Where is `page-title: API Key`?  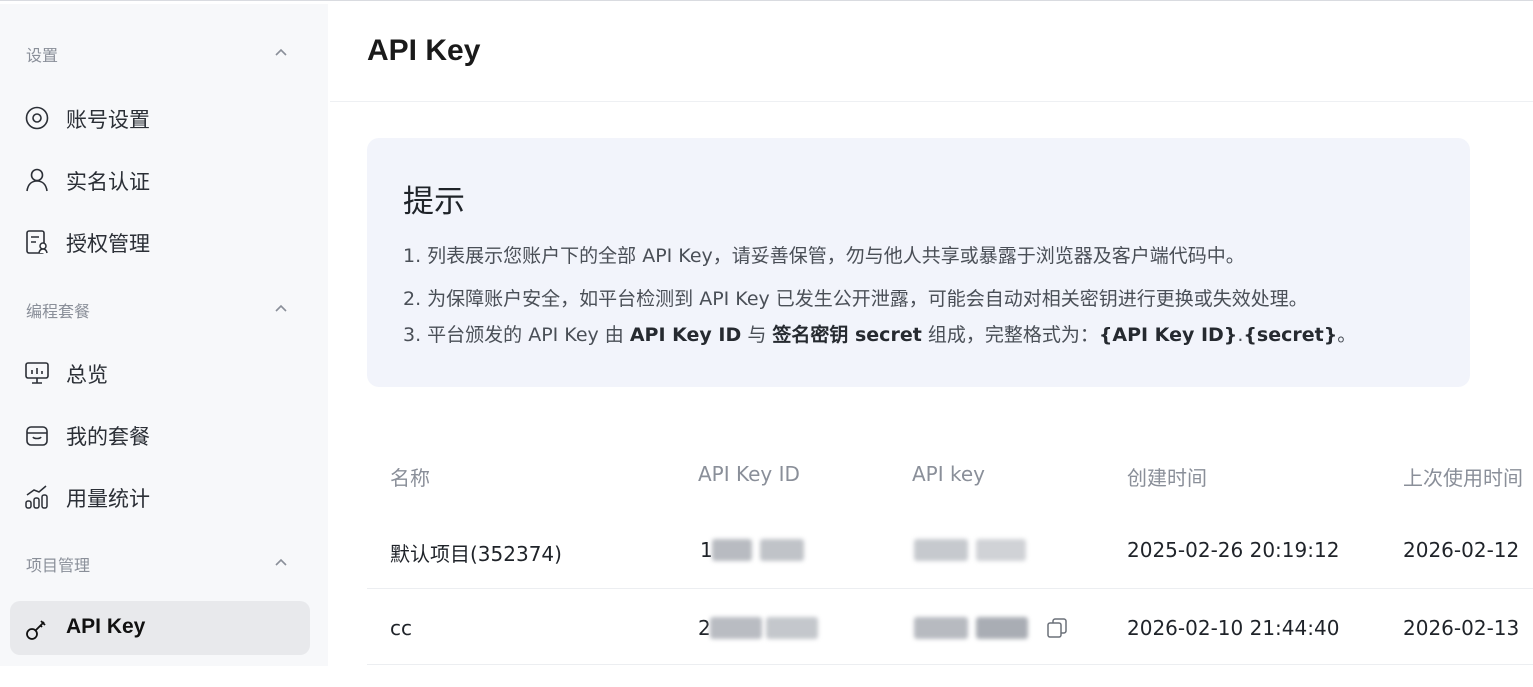
page-title: API Key is located at coordinates (424, 50).